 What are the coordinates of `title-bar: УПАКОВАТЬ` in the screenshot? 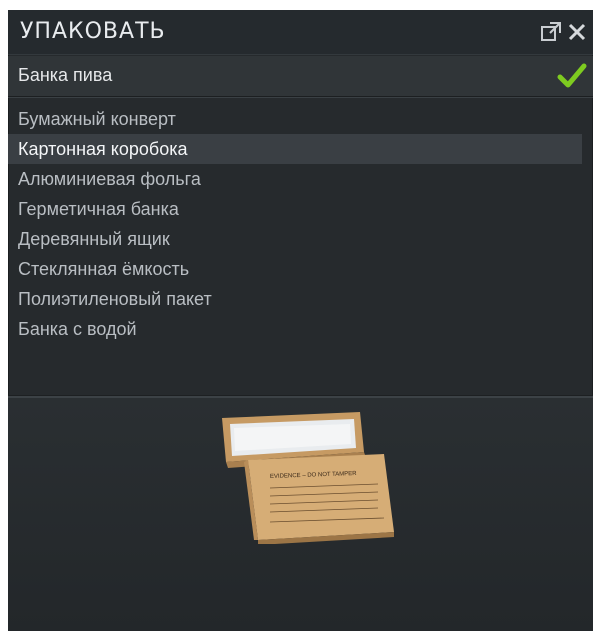 It's located at (300, 32).